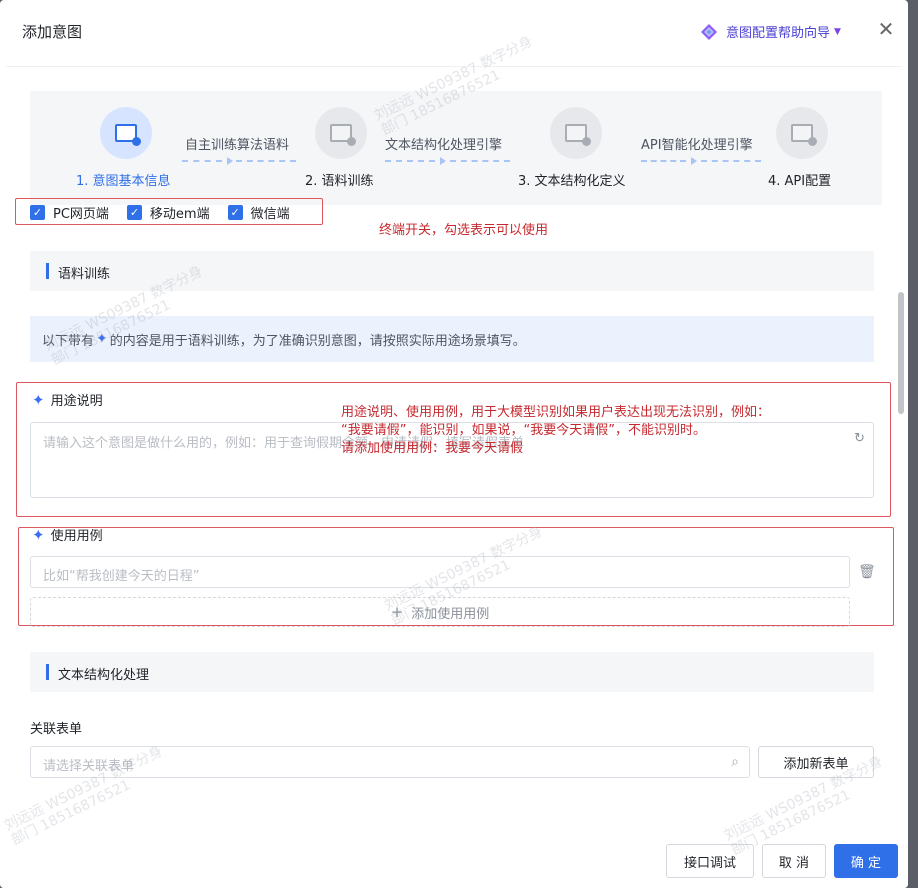  What do you see at coordinates (697, 145) in the screenshot?
I see `connector-3-label: API智能化处理引擎` at bounding box center [697, 145].